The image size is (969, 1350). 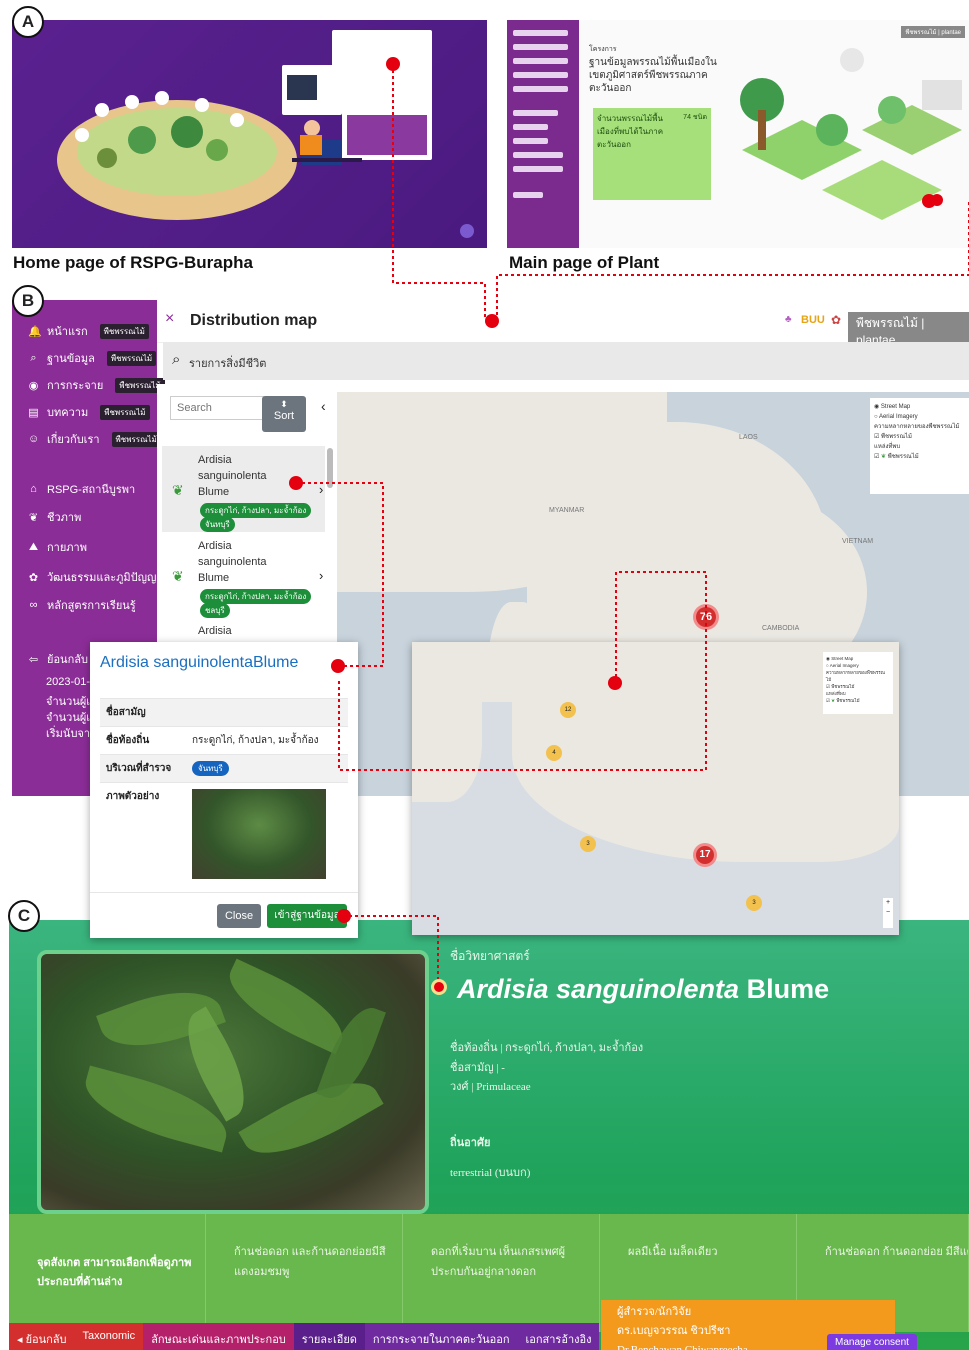 What do you see at coordinates (42, 1336) in the screenshot?
I see `nav-back: ◂ ย้อนกลับ` at bounding box center [42, 1336].